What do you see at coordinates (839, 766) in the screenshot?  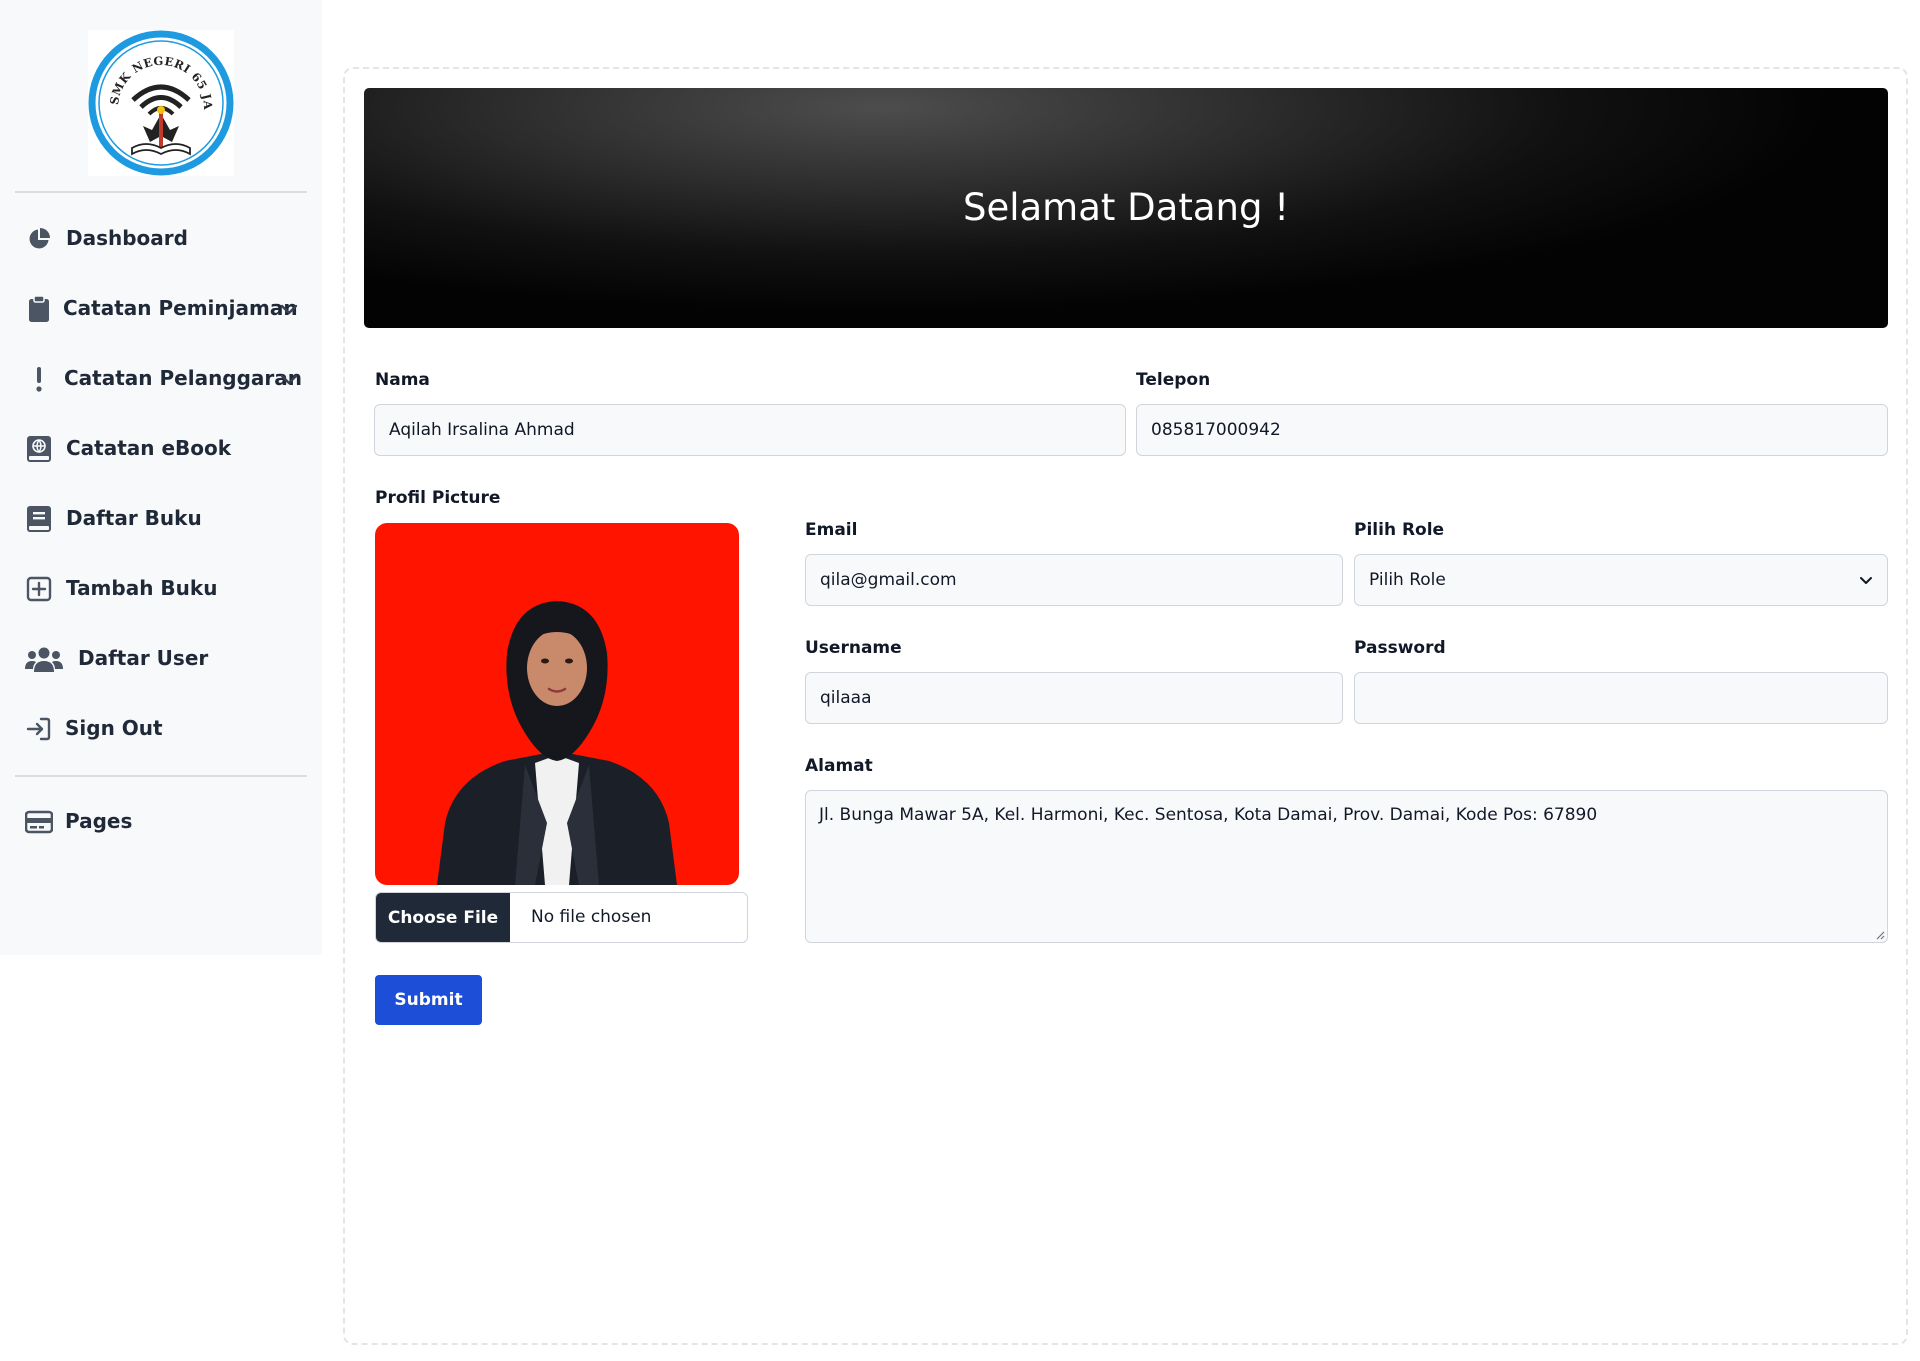 I see `alamat-label: Alamat` at bounding box center [839, 766].